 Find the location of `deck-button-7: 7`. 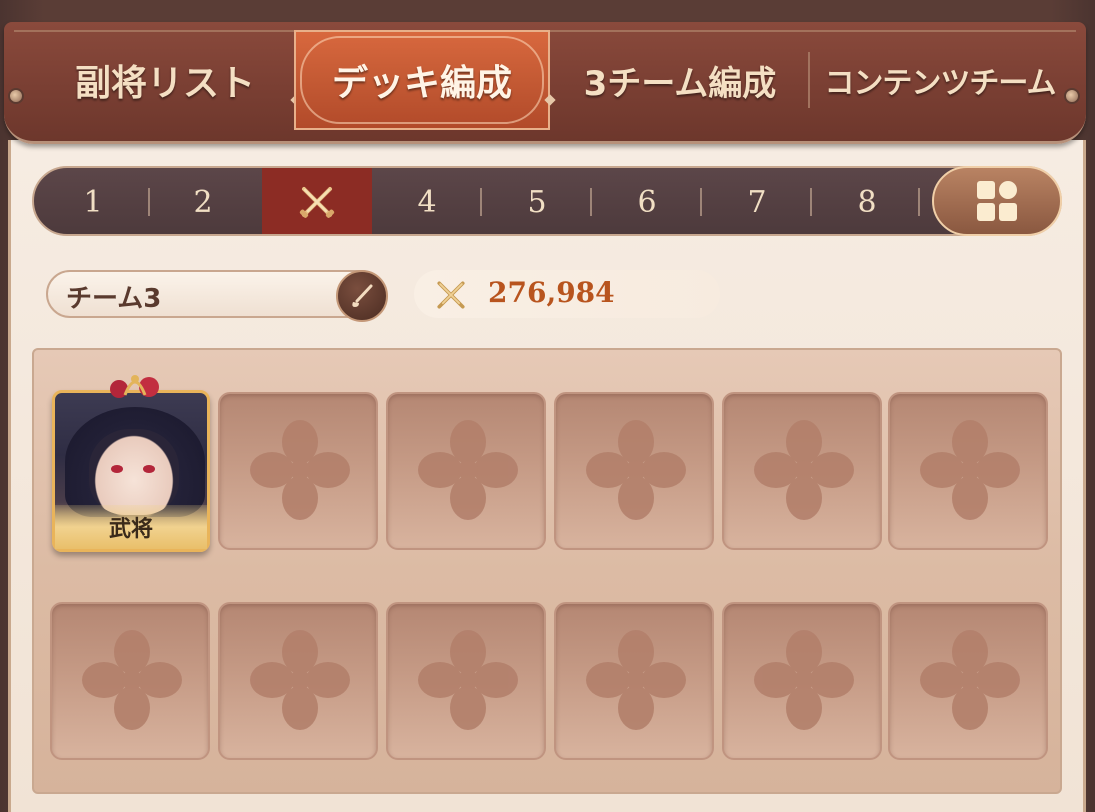

deck-button-7: 7 is located at coordinates (757, 201).